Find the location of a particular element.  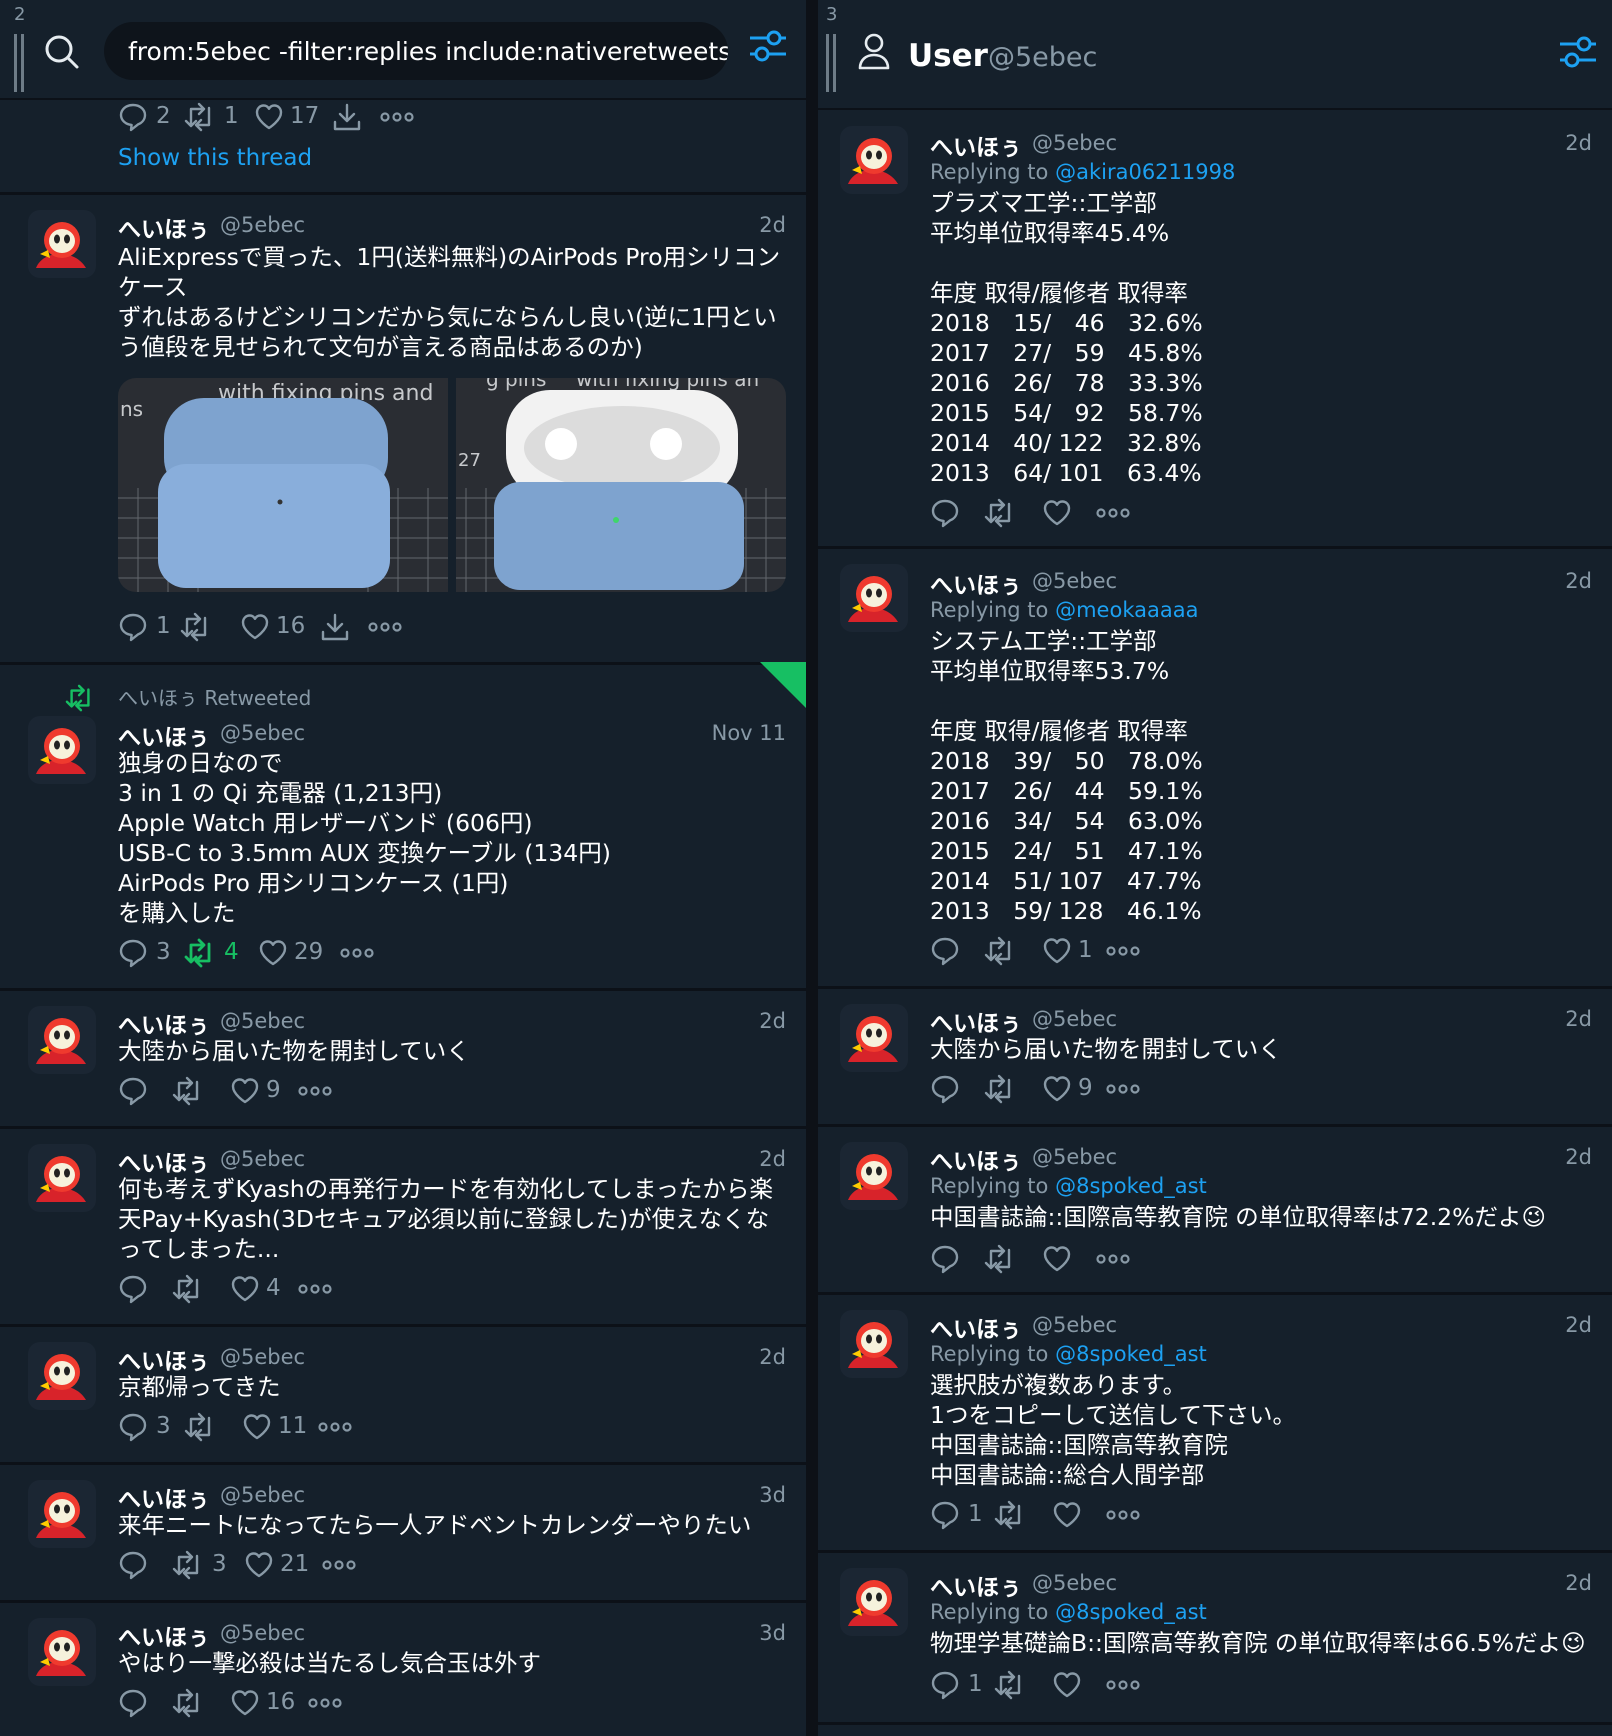

like-button: 9 is located at coordinates (258, 1091).